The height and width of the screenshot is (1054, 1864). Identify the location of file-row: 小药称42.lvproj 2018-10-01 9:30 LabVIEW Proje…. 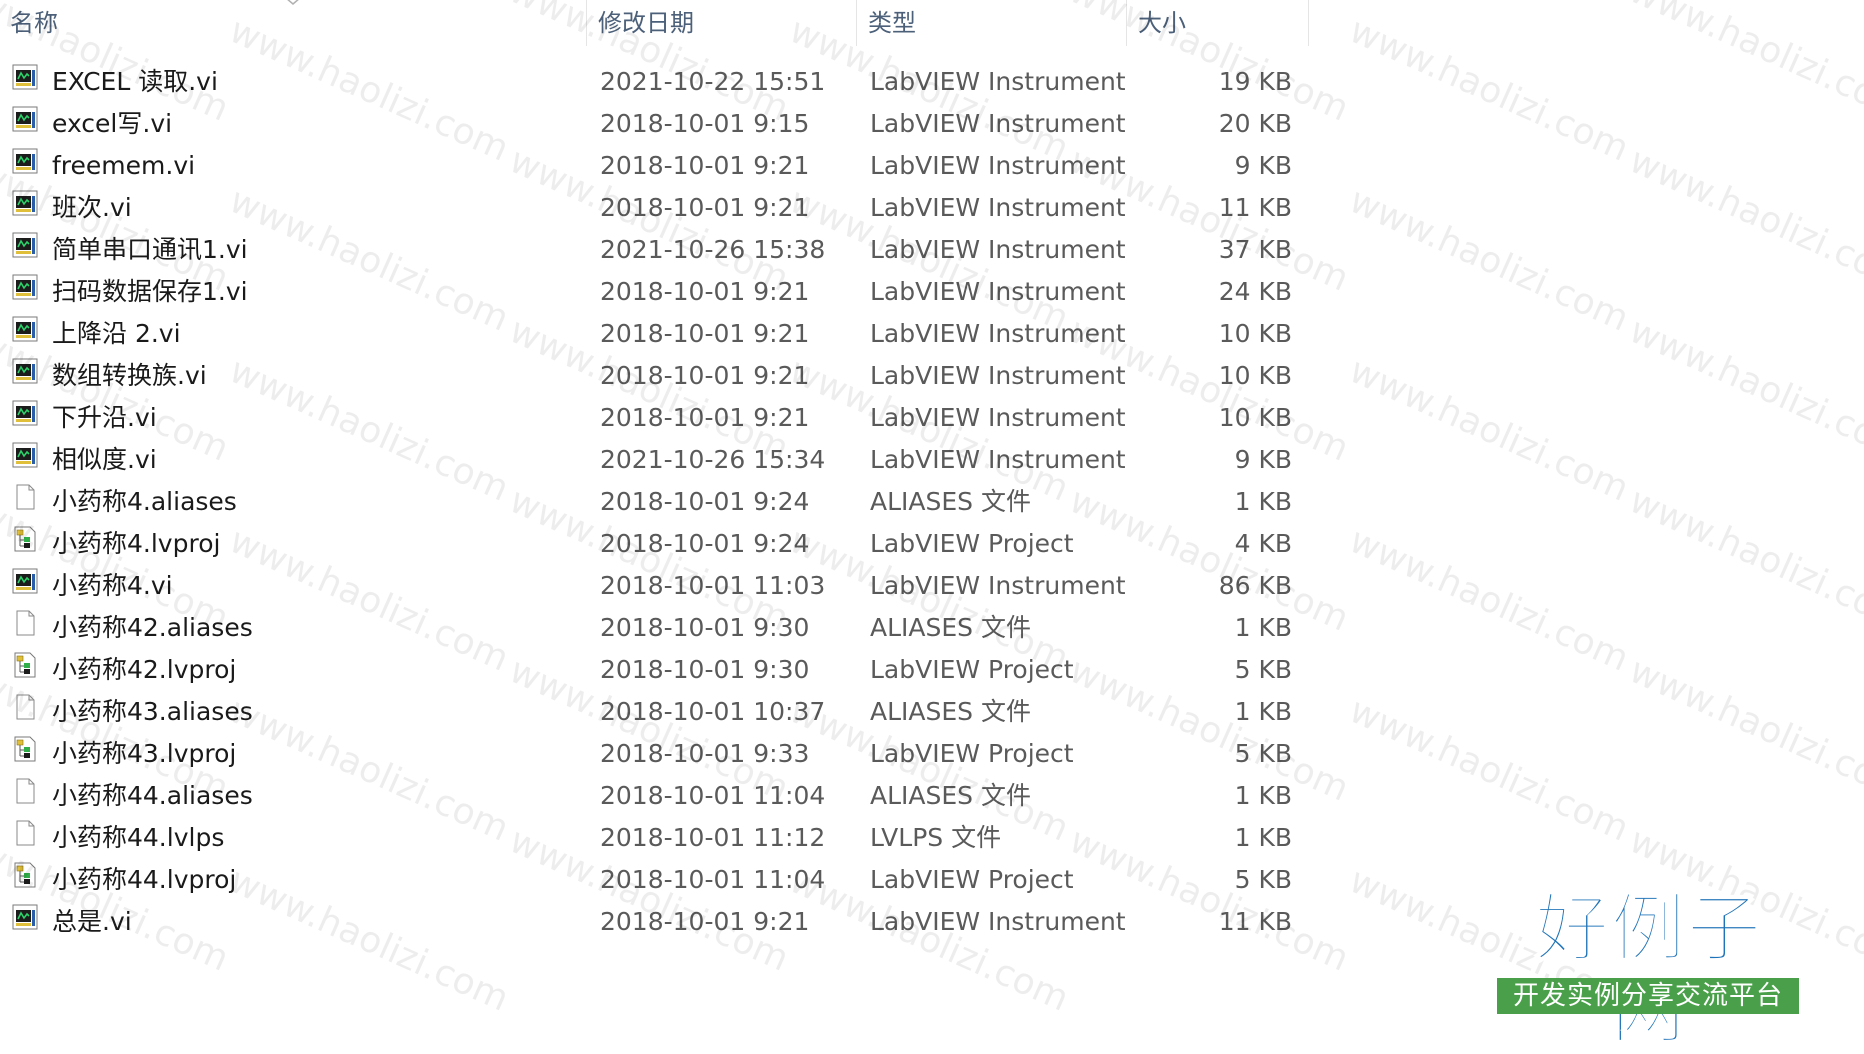
(660, 670).